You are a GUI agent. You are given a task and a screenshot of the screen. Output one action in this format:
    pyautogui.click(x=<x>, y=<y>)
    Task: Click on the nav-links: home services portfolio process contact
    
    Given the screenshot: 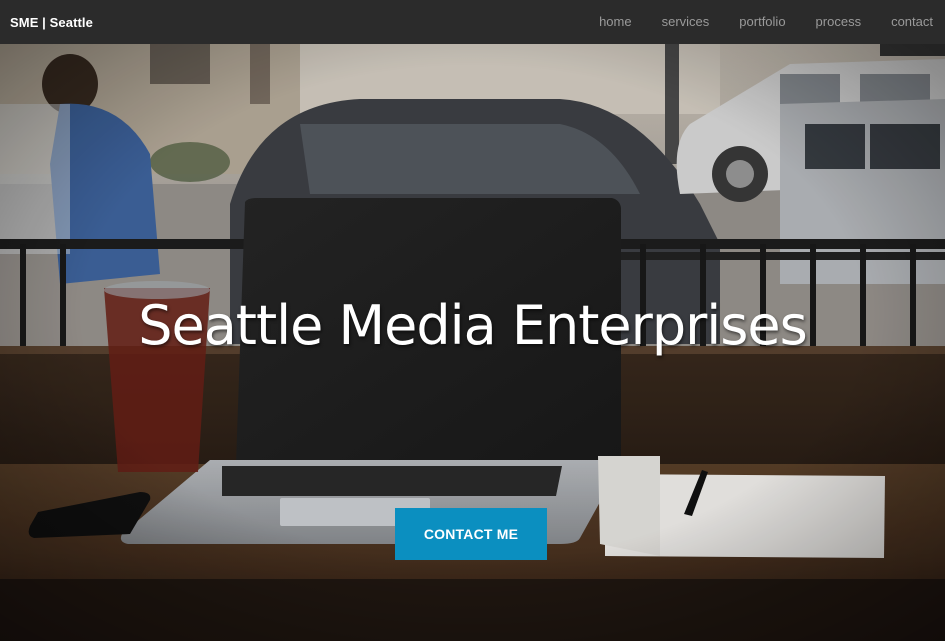 What is the action you would take?
    pyautogui.click(x=772, y=22)
    